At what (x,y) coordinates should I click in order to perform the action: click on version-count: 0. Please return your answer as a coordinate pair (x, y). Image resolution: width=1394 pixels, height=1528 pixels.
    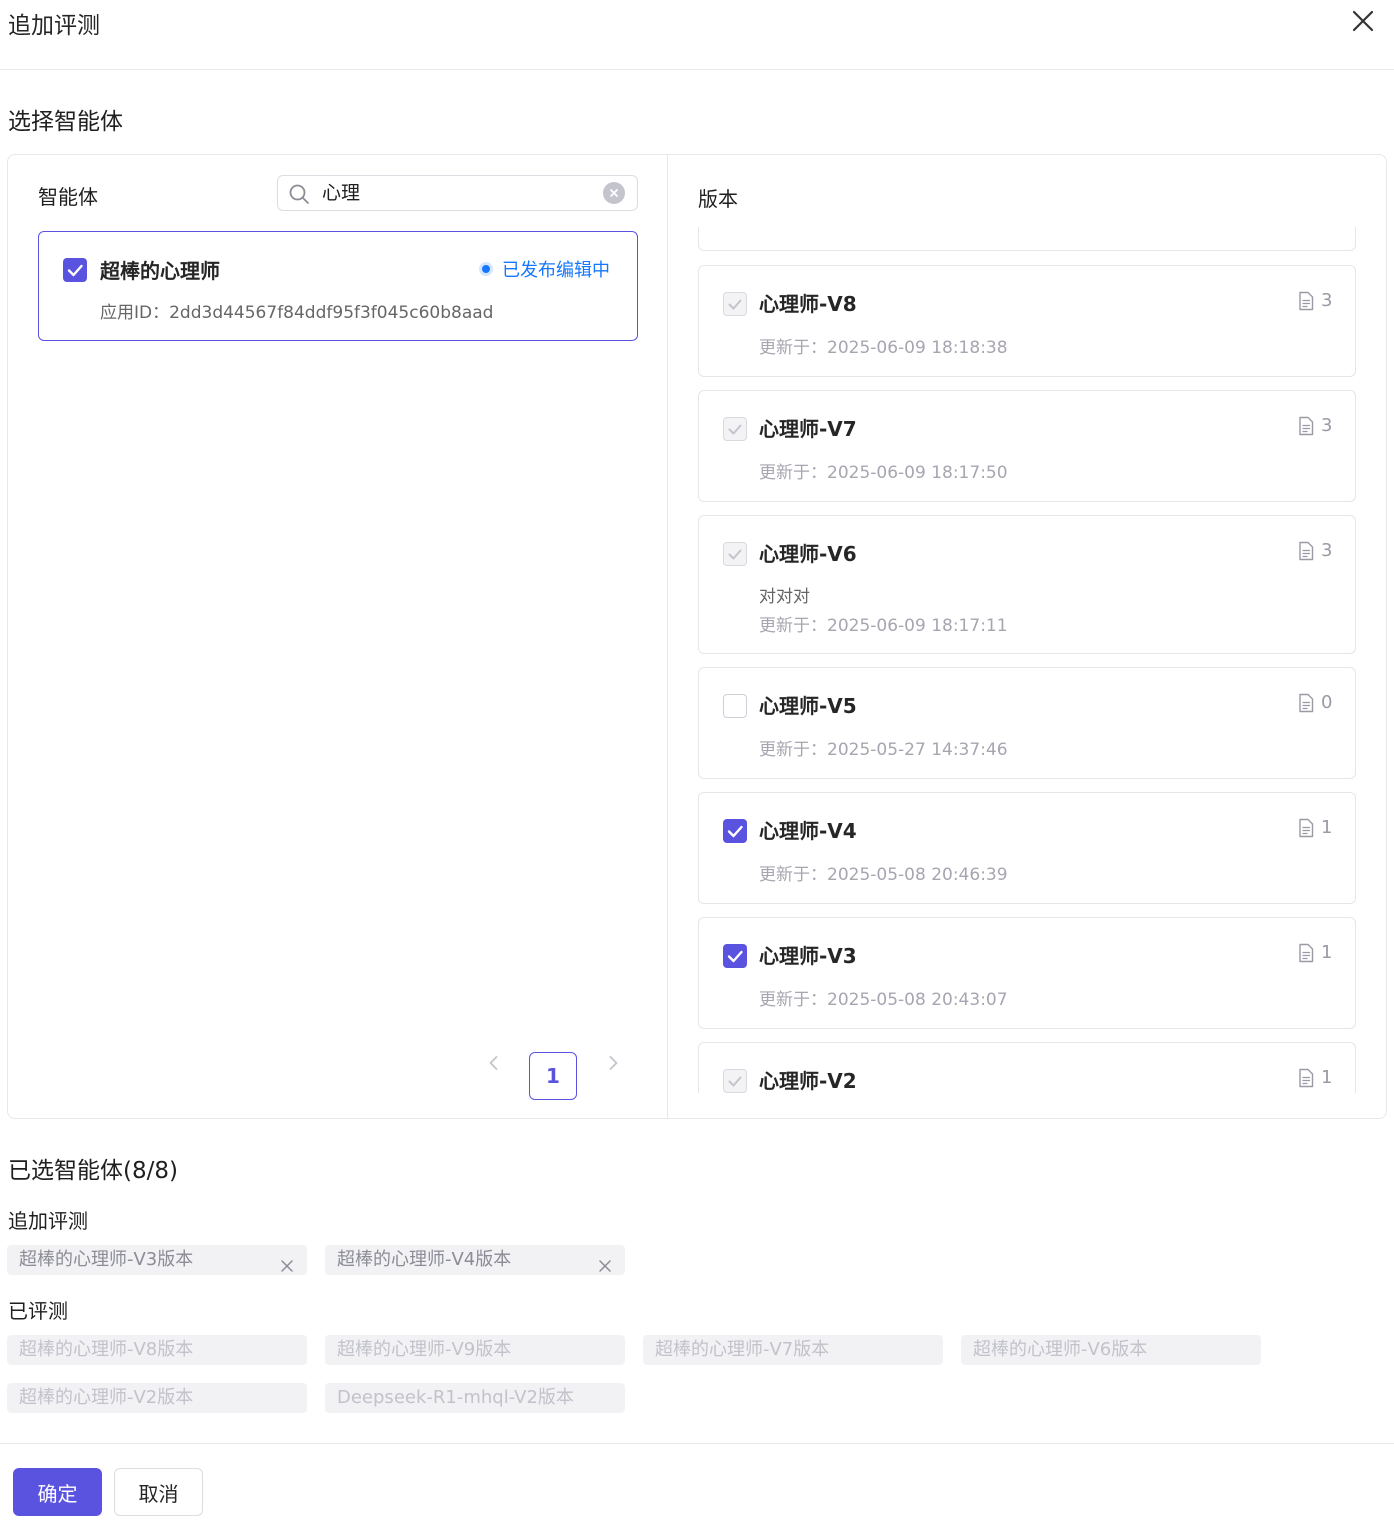
    Looking at the image, I should click on (1314, 702).